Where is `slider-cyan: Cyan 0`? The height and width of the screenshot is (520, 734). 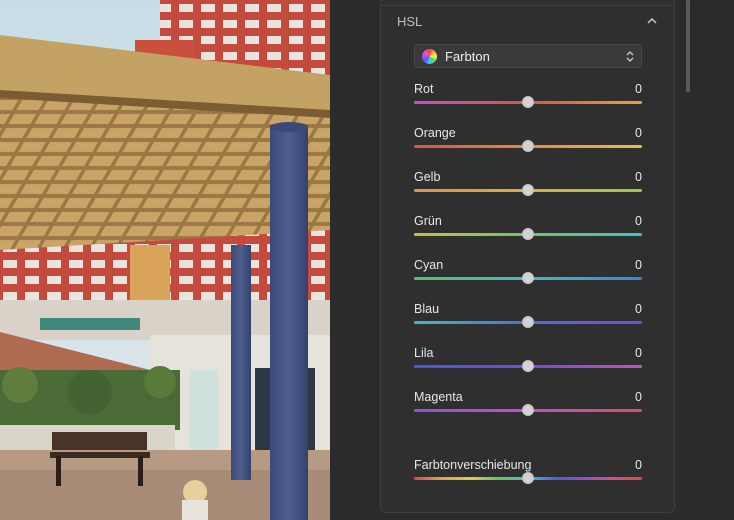 slider-cyan: Cyan 0 is located at coordinates (528, 273).